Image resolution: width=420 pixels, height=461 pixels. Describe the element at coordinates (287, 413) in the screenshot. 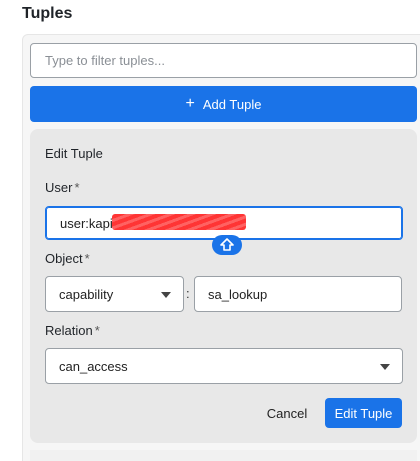

I see `cancel-button: Cancel` at that location.